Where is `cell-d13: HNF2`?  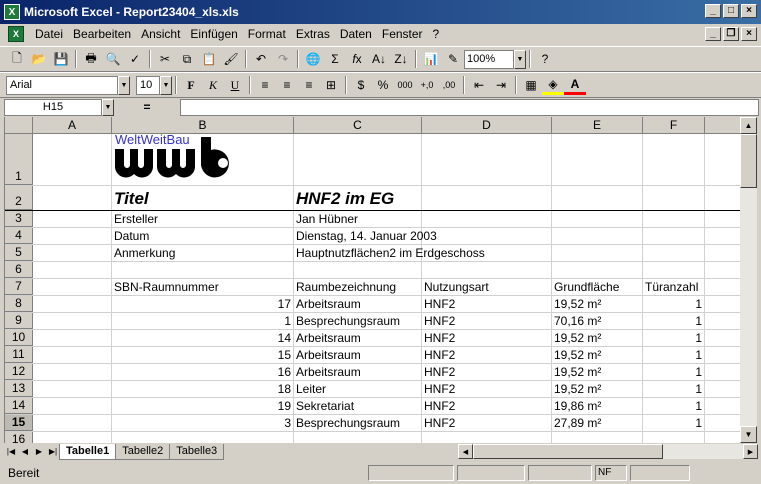 cell-d13: HNF2 is located at coordinates (487, 389).